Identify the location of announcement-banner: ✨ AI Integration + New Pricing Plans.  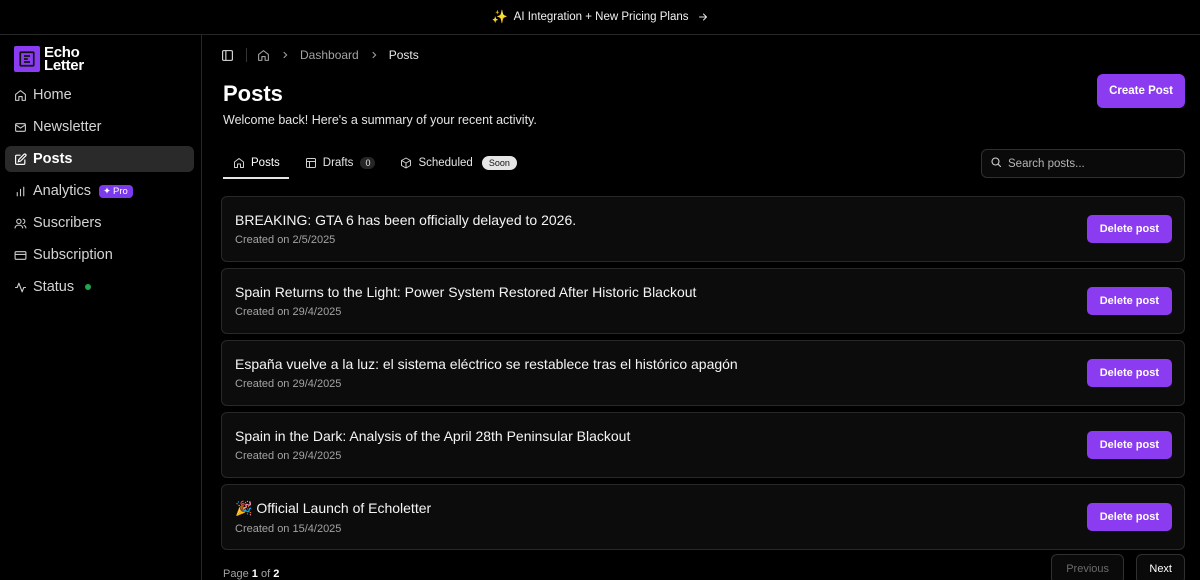
(600, 17).